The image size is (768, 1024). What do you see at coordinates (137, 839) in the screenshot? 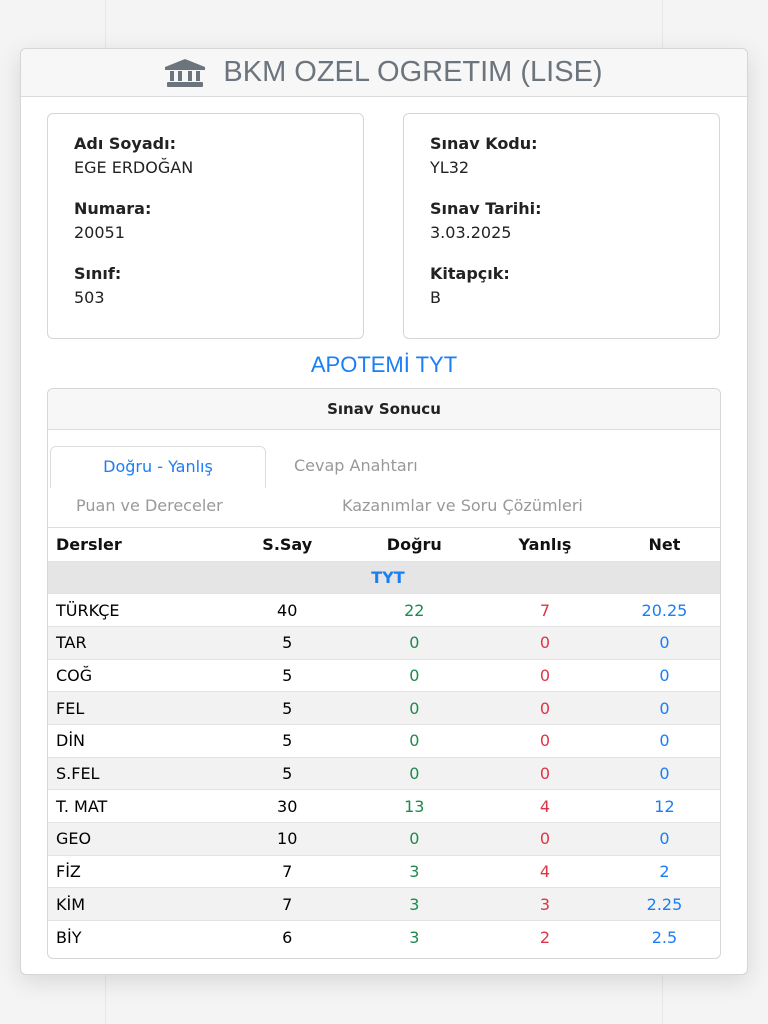
I see `cell-ders: GEO` at bounding box center [137, 839].